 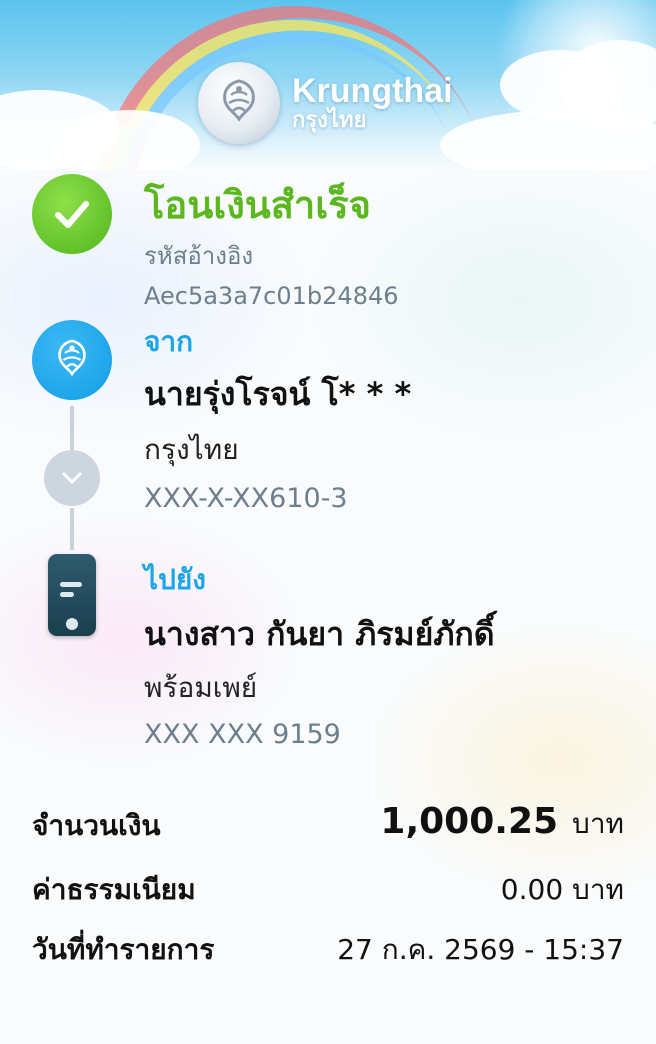 I want to click on phone-screen-line, so click(x=71, y=584).